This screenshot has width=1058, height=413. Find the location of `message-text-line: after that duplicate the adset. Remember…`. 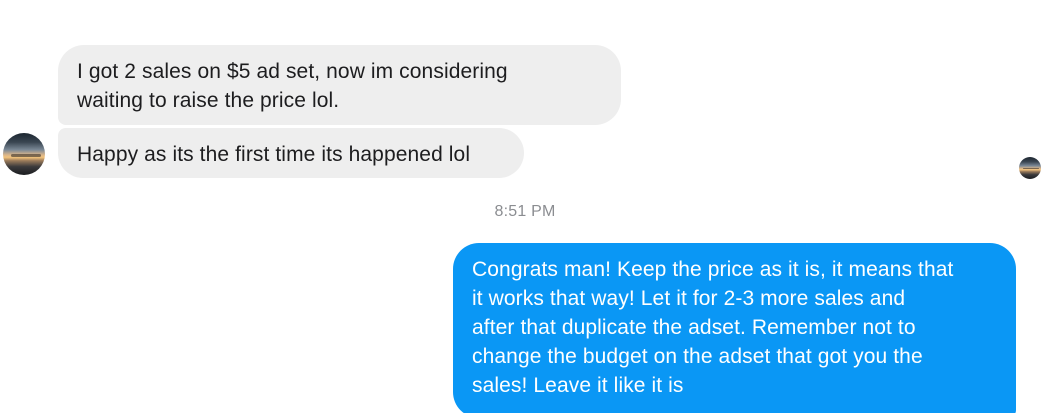

message-text-line: after that duplicate the adset. Remember… is located at coordinates (694, 327).